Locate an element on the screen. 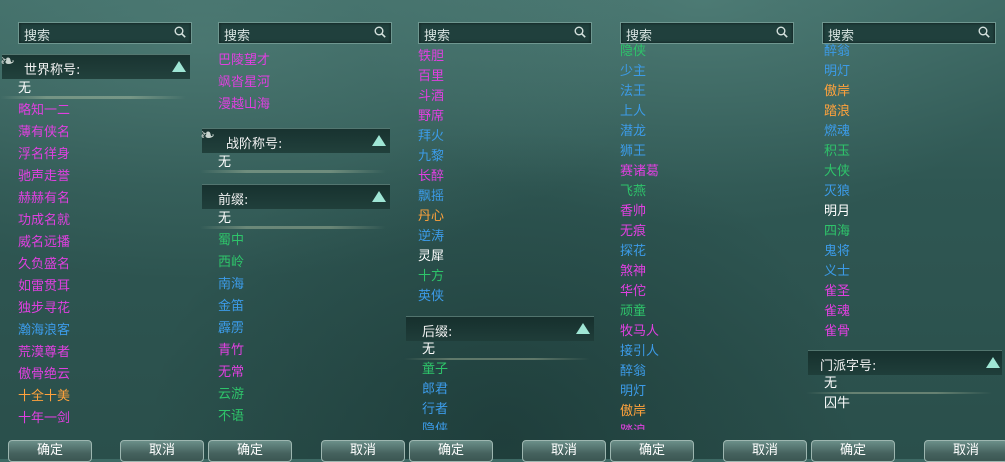  list-item: 探花 is located at coordinates (695, 252).